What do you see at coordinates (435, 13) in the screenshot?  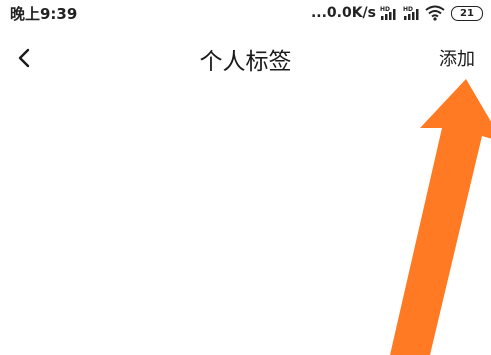 I see `wifi-icon` at bounding box center [435, 13].